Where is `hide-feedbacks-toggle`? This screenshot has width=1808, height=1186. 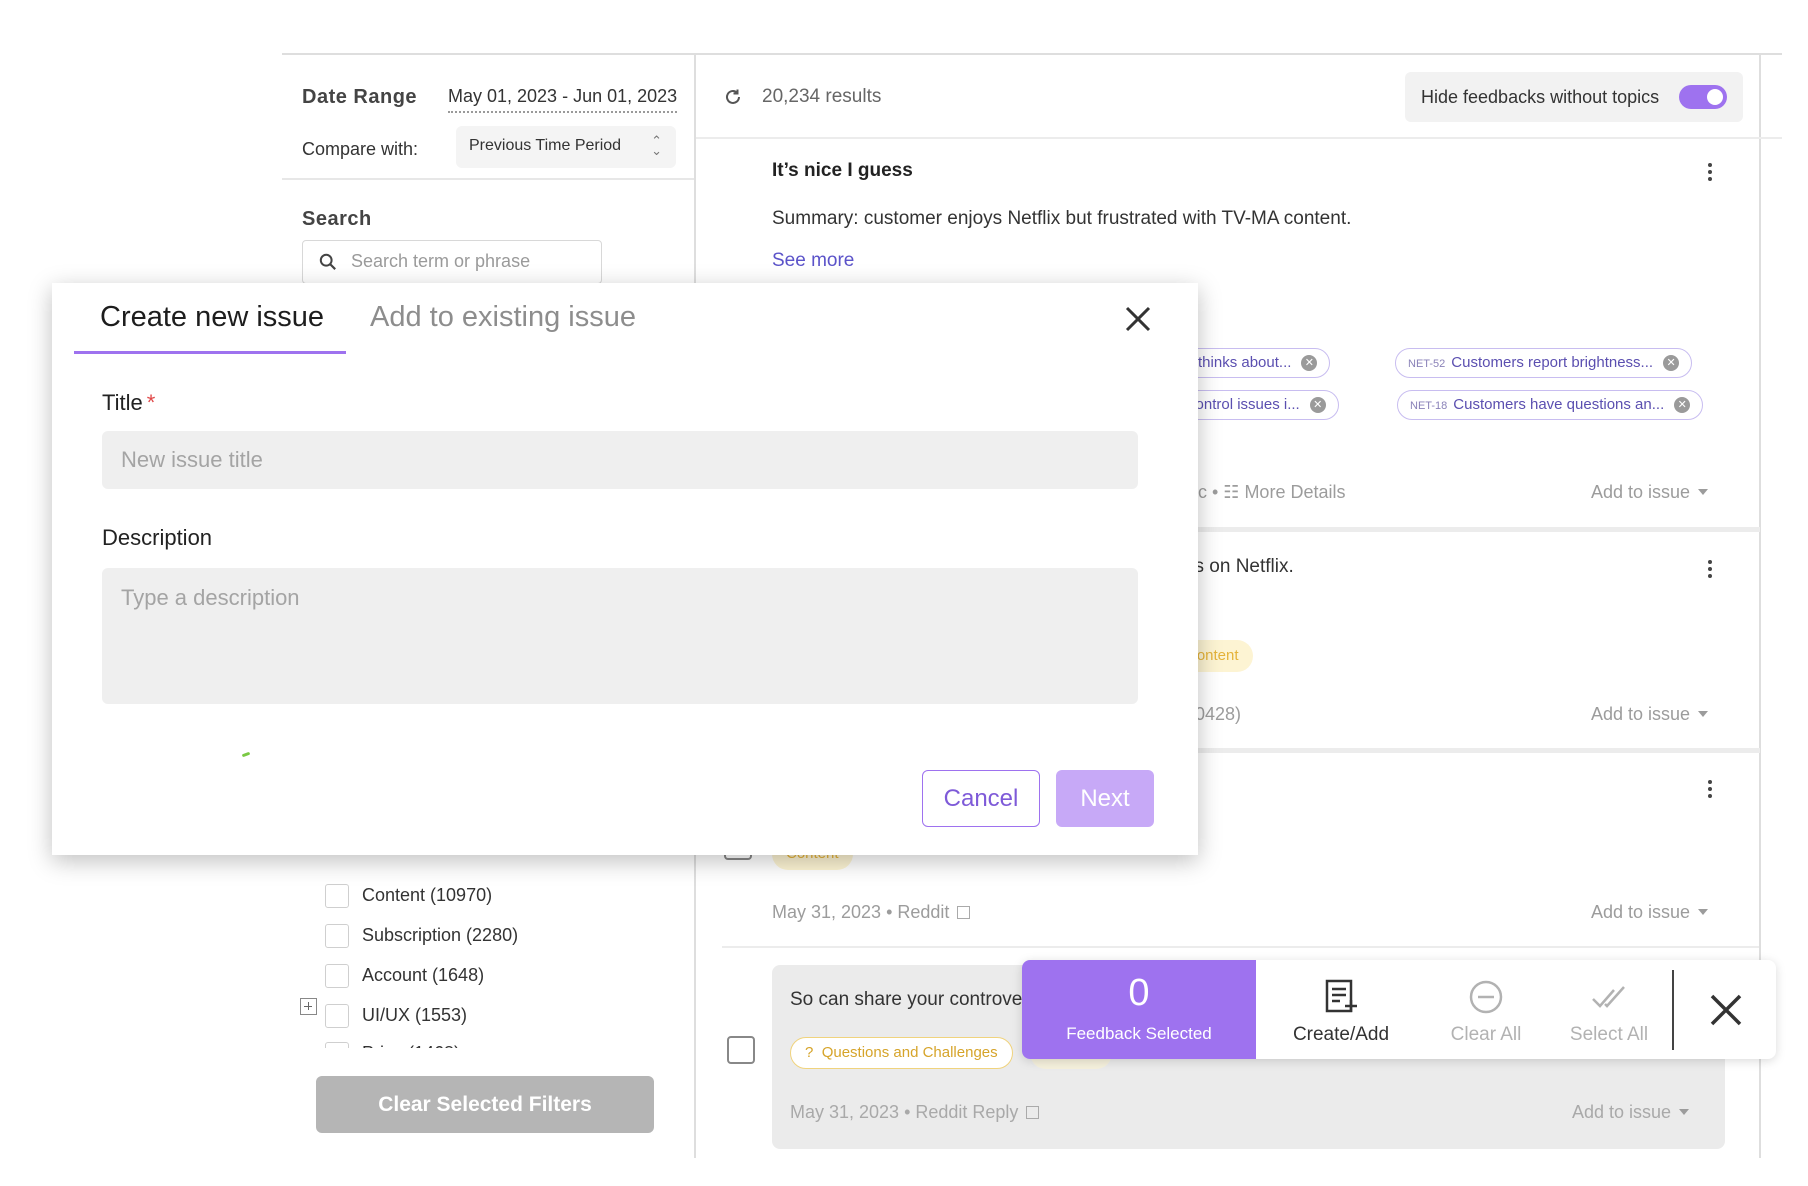
hide-feedbacks-toggle is located at coordinates (1703, 97).